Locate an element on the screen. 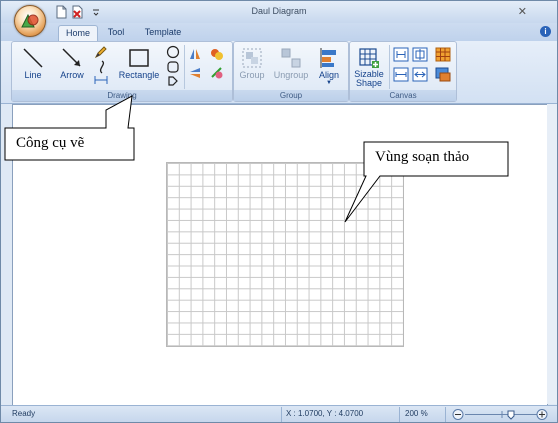  editor-callout-text: Vùng soạn thảo is located at coordinates (422, 157).